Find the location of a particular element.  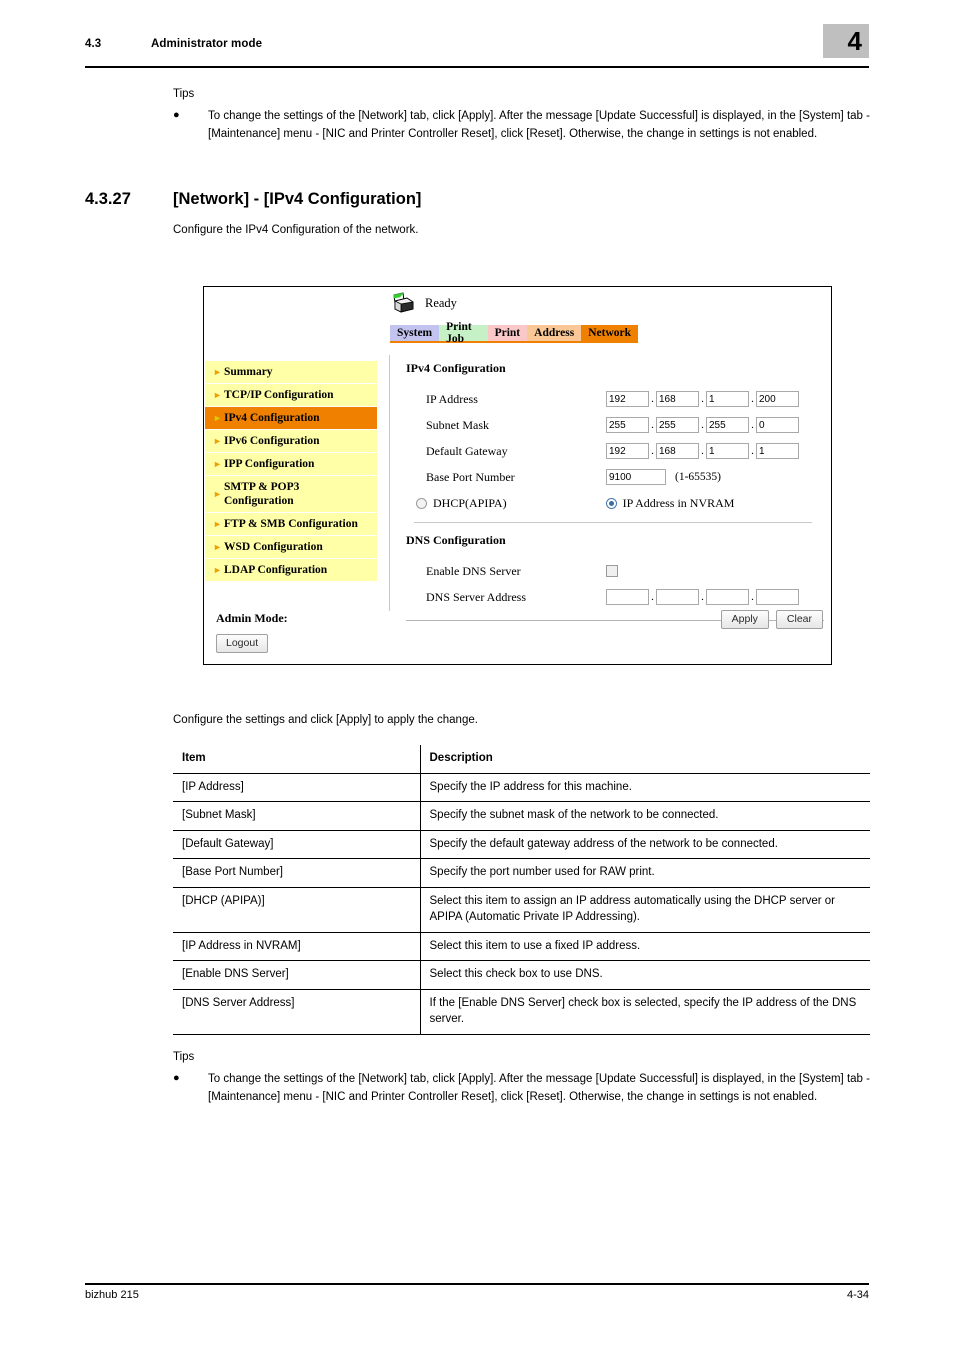

dhcp-apipa-label: DHCP(APIPA) is located at coordinates (470, 502).